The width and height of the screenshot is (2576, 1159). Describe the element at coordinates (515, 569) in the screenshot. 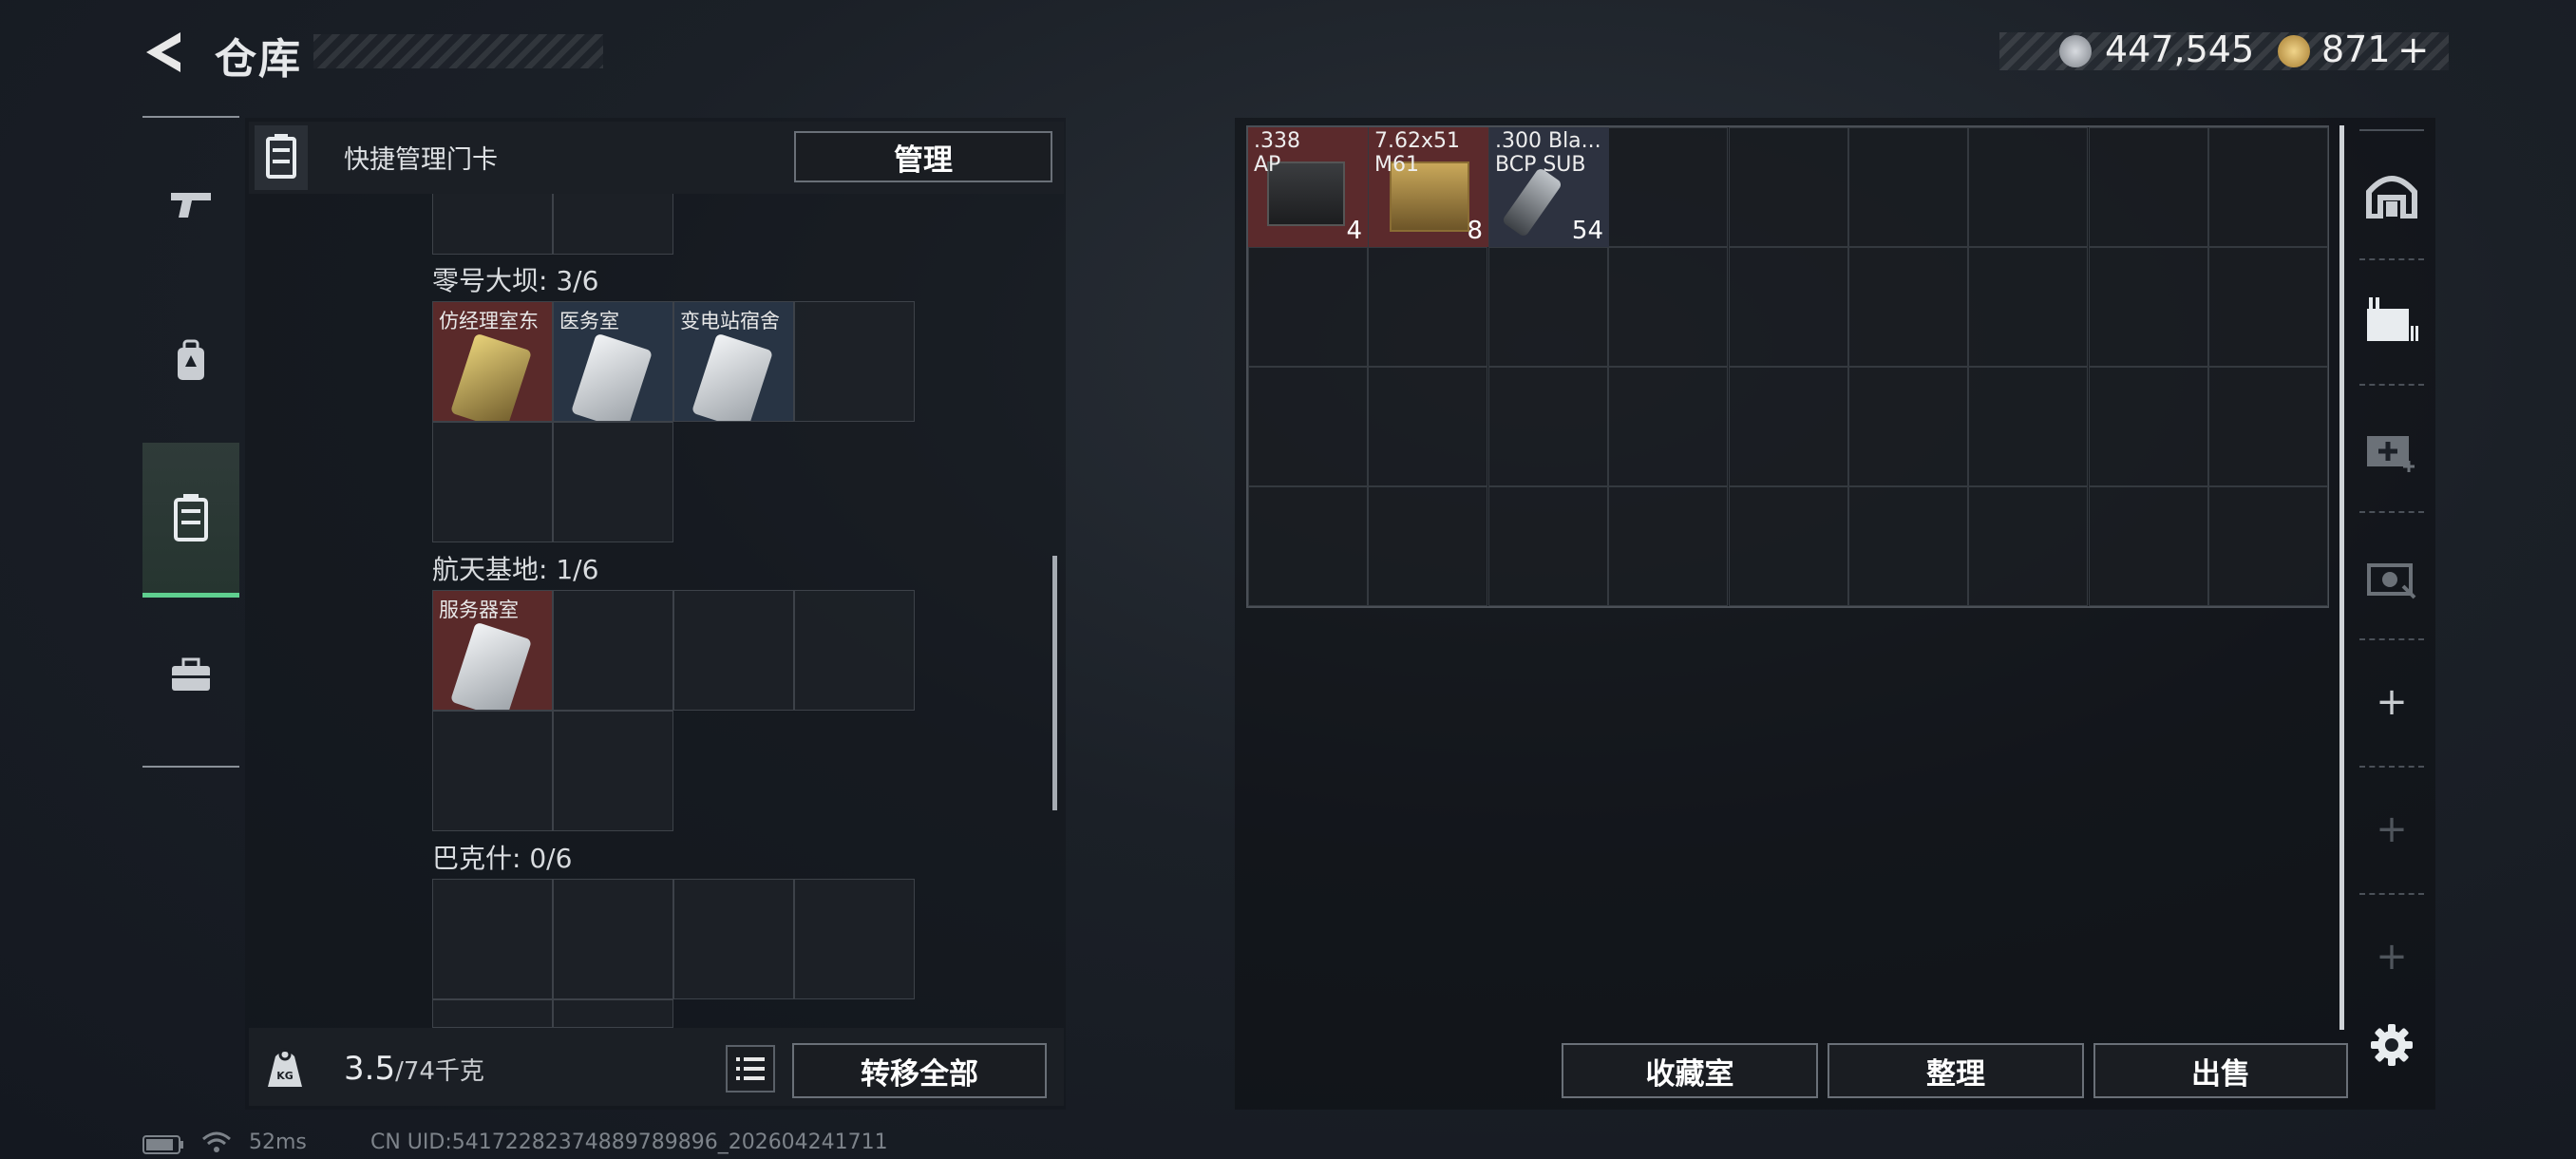

I see `map-section-title: 航天基地: 1/6` at that location.